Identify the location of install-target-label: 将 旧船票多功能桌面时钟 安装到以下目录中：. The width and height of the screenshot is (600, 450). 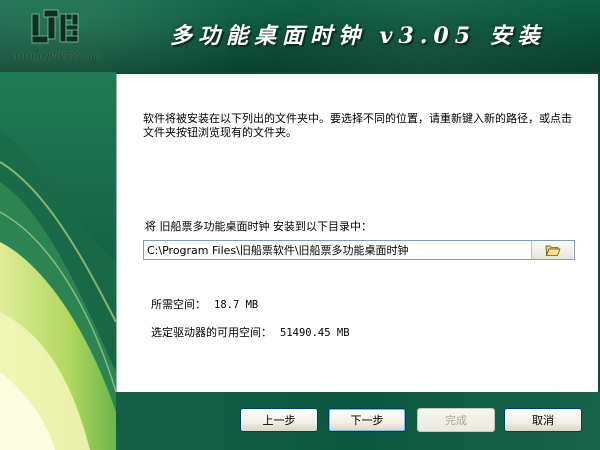
(258, 226).